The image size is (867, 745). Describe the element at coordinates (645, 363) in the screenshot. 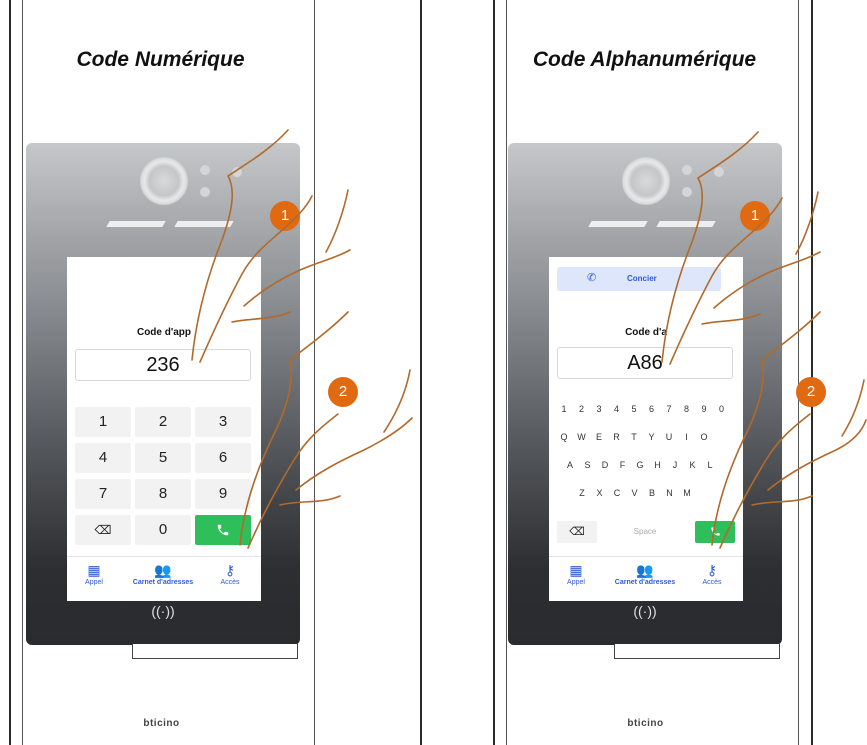

I see `code-input: A86` at that location.